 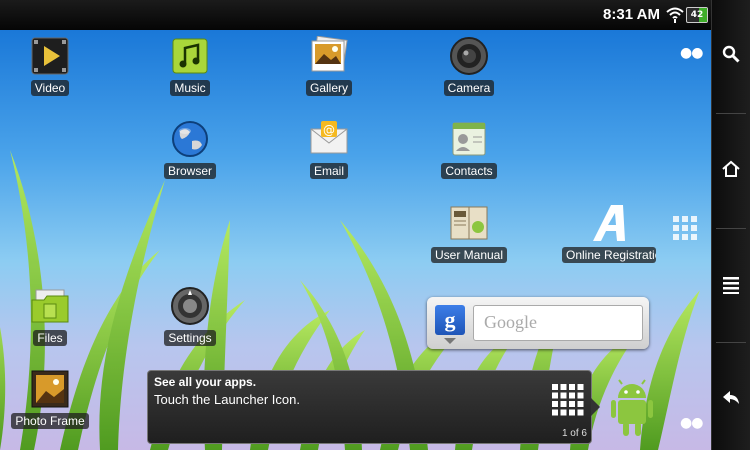 What do you see at coordinates (50, 421) in the screenshot?
I see `app-label: Photo Frame` at bounding box center [50, 421].